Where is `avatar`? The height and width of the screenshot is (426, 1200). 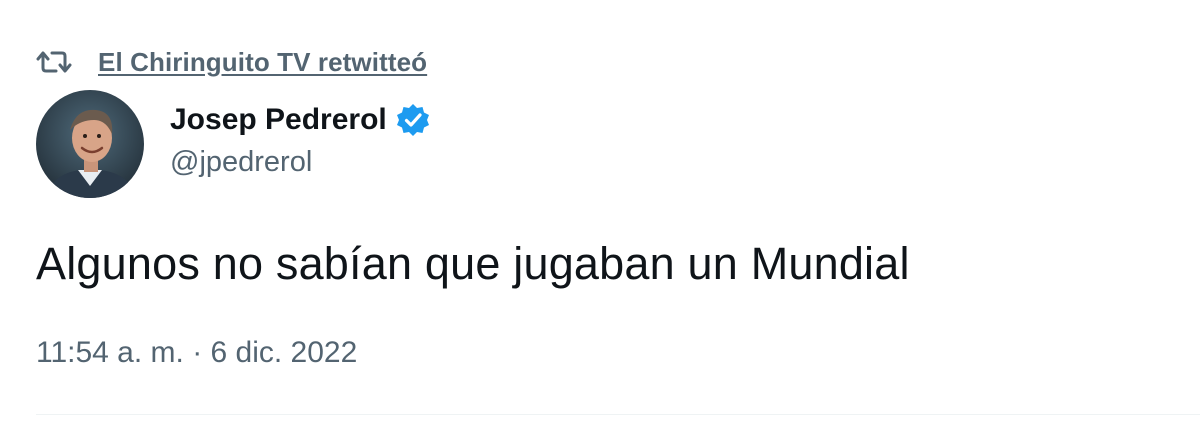
avatar is located at coordinates (90, 144).